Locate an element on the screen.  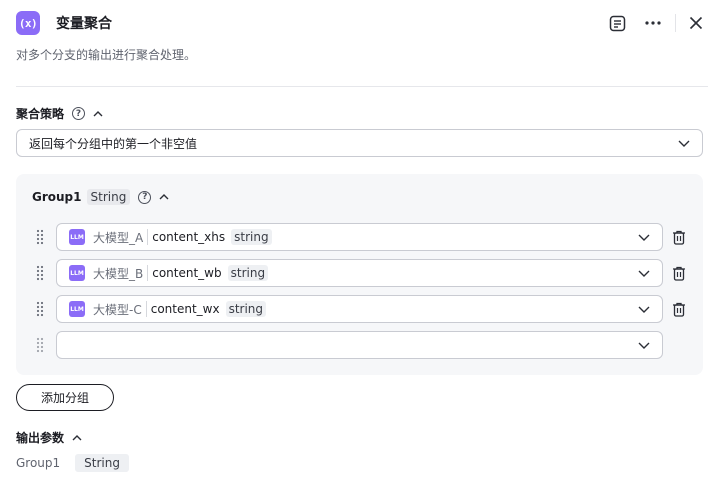
output-section-title: 输出参数 is located at coordinates (49, 437).